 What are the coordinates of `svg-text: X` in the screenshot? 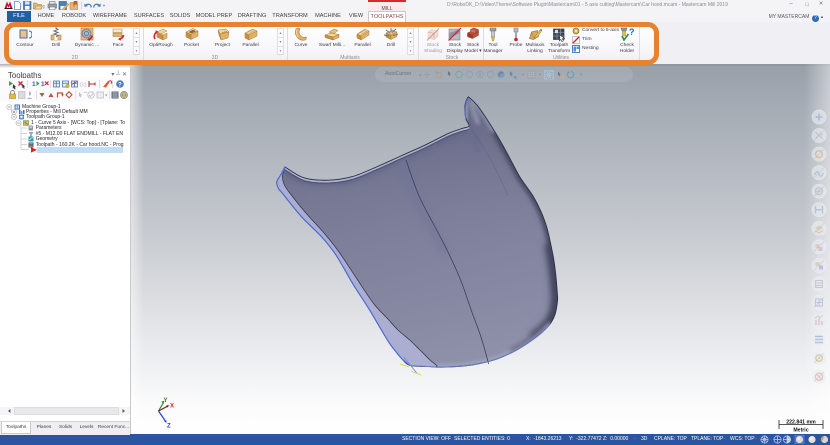 It's located at (172, 407).